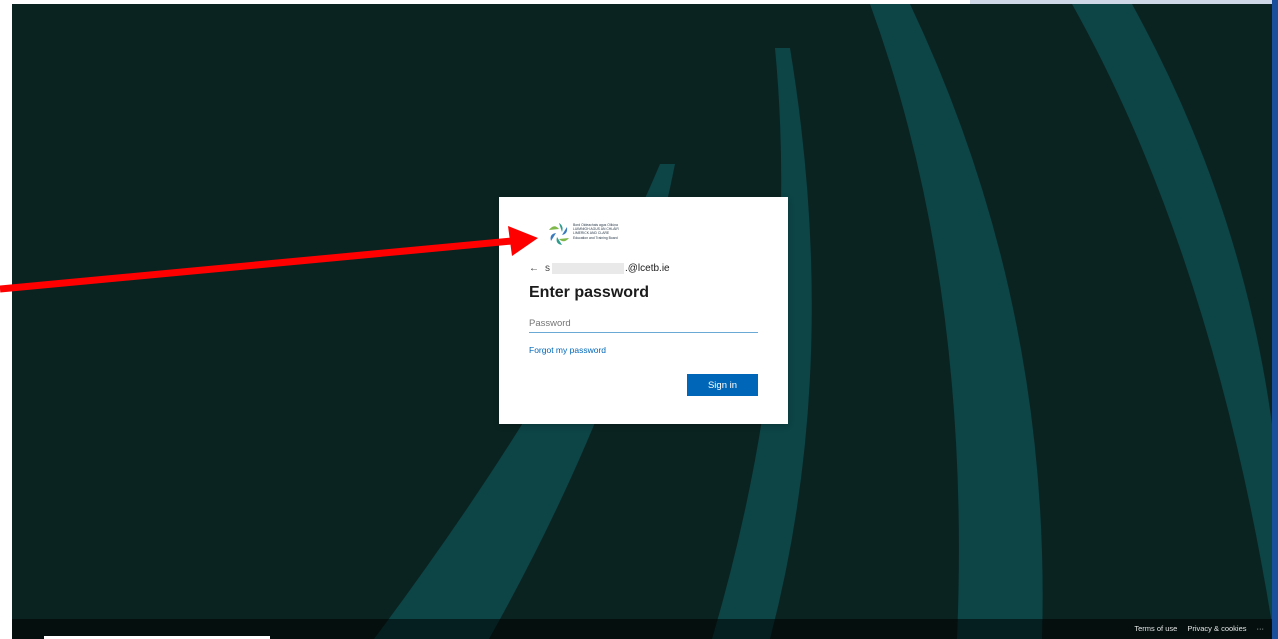 The height and width of the screenshot is (639, 1278). Describe the element at coordinates (256, 265) in the screenshot. I see `annotation-arrow-shaft` at that location.